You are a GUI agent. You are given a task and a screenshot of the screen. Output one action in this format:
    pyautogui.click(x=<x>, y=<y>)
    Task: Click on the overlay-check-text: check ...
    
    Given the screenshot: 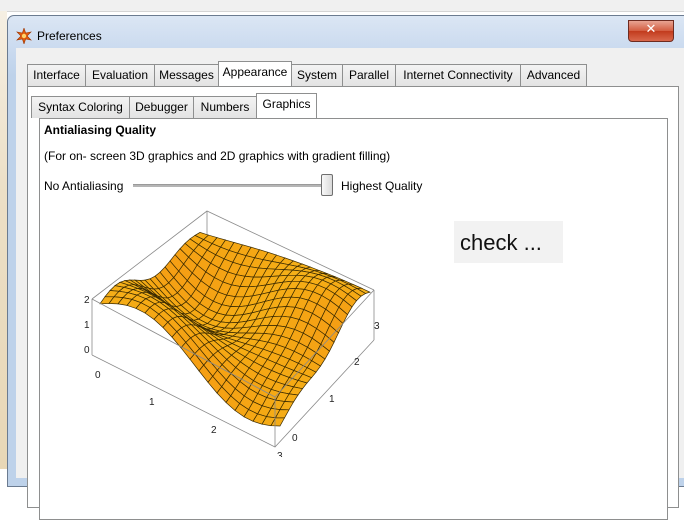 What is the action you would take?
    pyautogui.click(x=501, y=242)
    